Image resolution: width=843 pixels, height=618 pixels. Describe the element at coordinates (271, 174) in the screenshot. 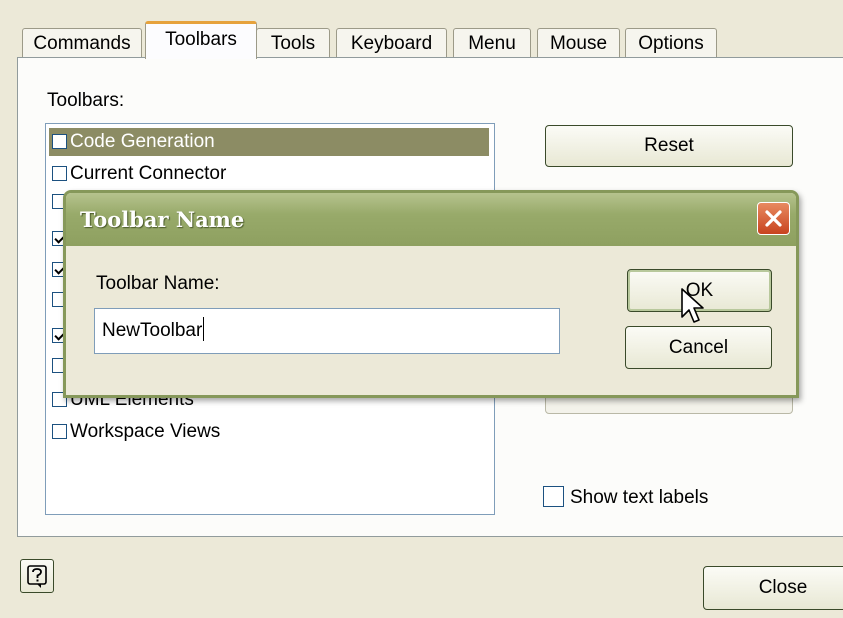

I see `list-item: Current Connector` at that location.